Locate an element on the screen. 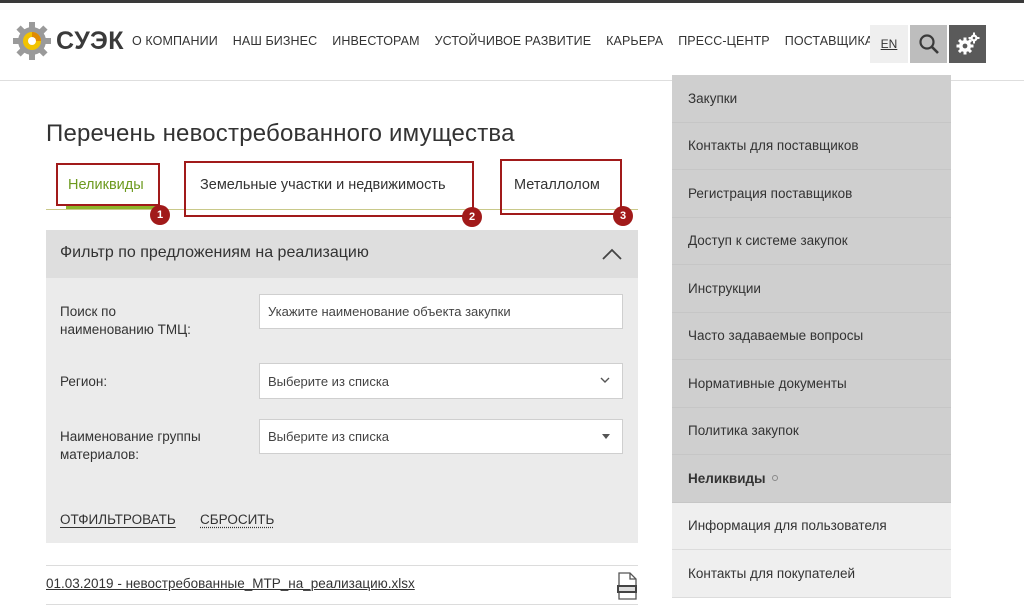 The height and width of the screenshot is (615, 1024). group-label-line1: Наименование группы is located at coordinates (130, 436).